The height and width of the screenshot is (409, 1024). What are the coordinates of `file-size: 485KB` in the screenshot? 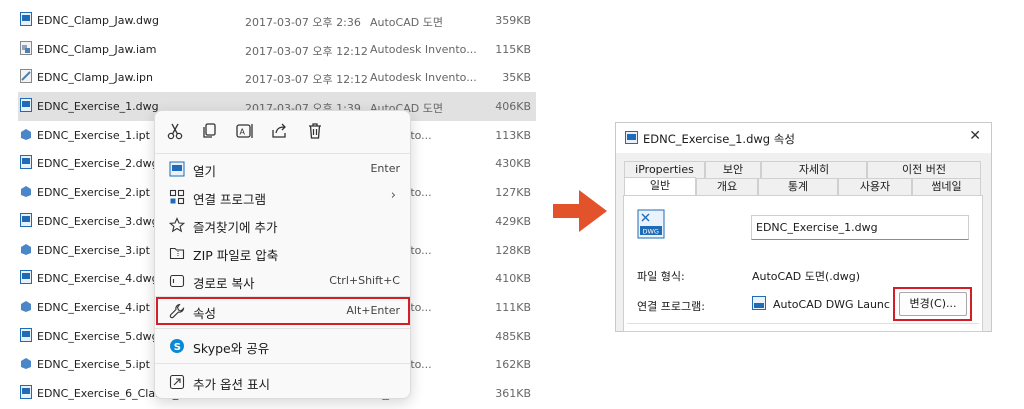 It's located at (513, 336).